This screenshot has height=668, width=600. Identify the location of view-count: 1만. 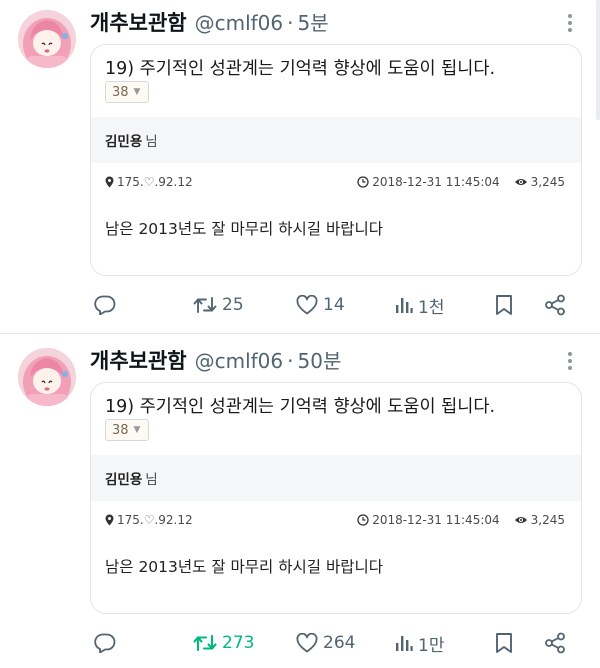
(431, 645).